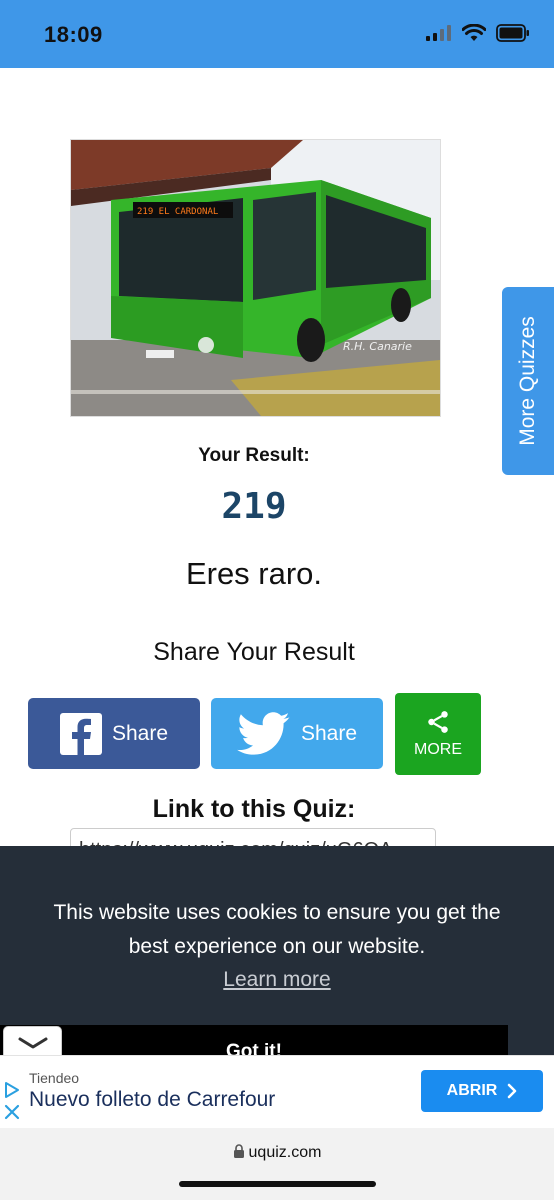 This screenshot has height=1200, width=554. I want to click on svg-text: 219 EL CARDONAL, so click(177, 212).